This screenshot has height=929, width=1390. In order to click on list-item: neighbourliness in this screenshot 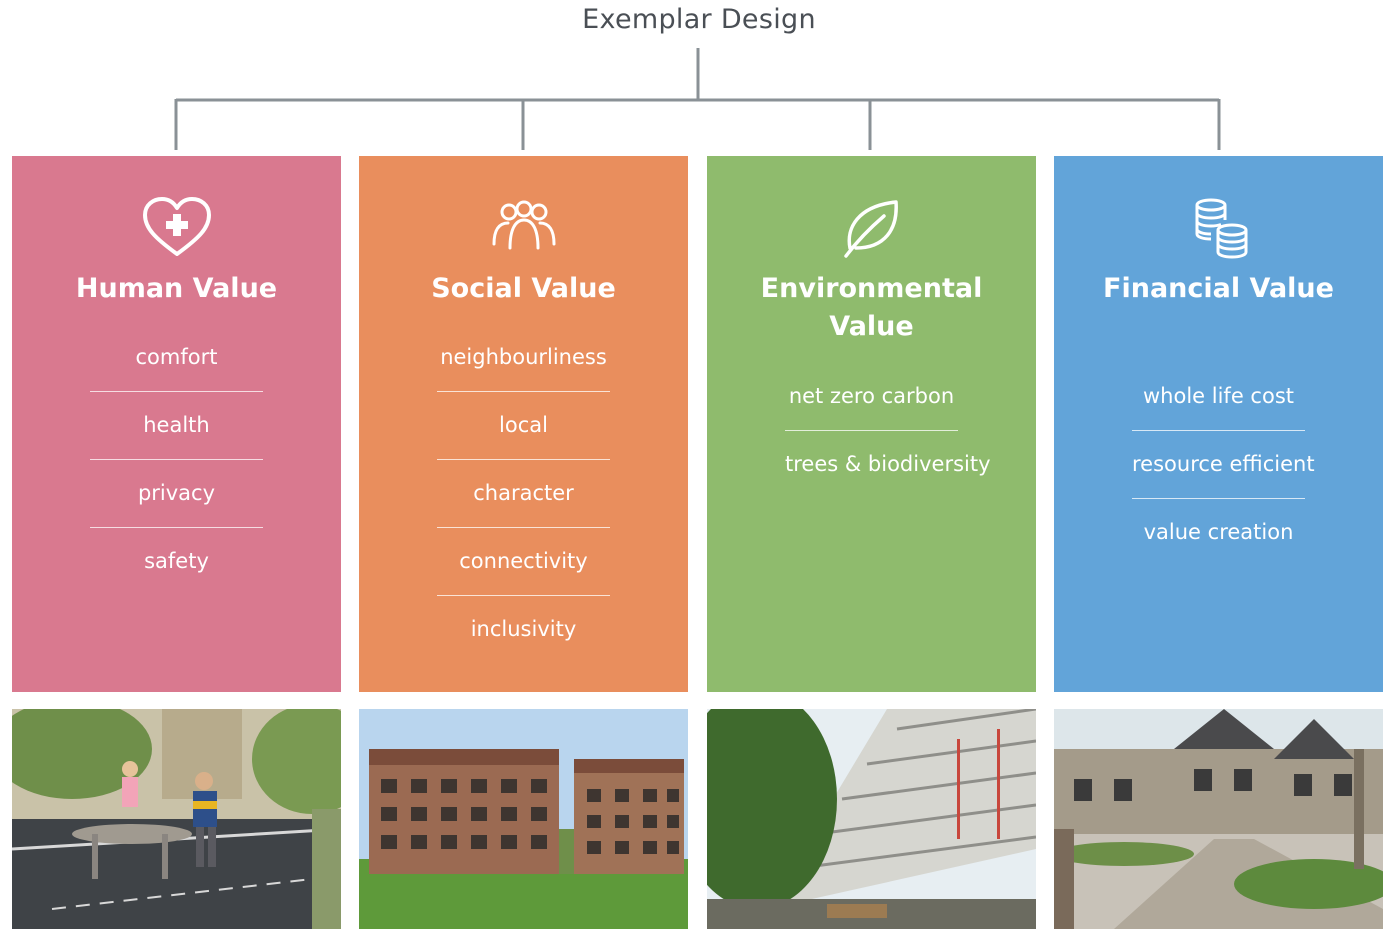, I will do `click(523, 357)`.